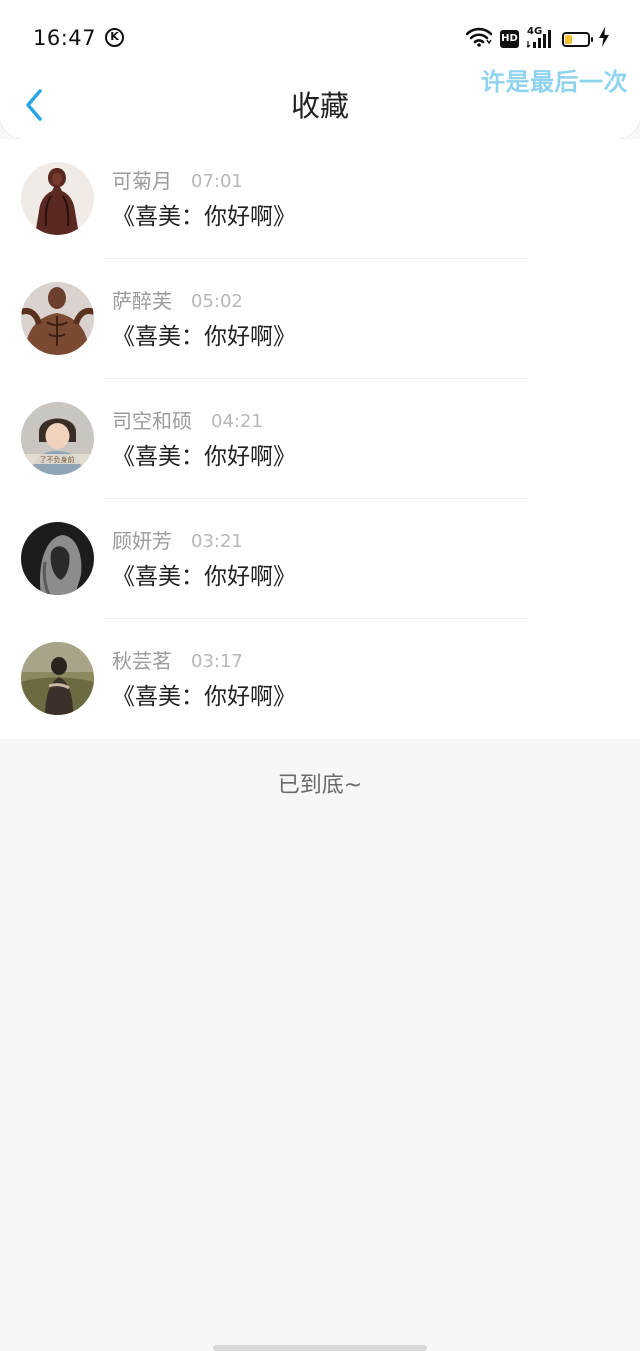 The width and height of the screenshot is (640, 1351). Describe the element at coordinates (57, 198) in the screenshot. I see `statue-avatar` at that location.